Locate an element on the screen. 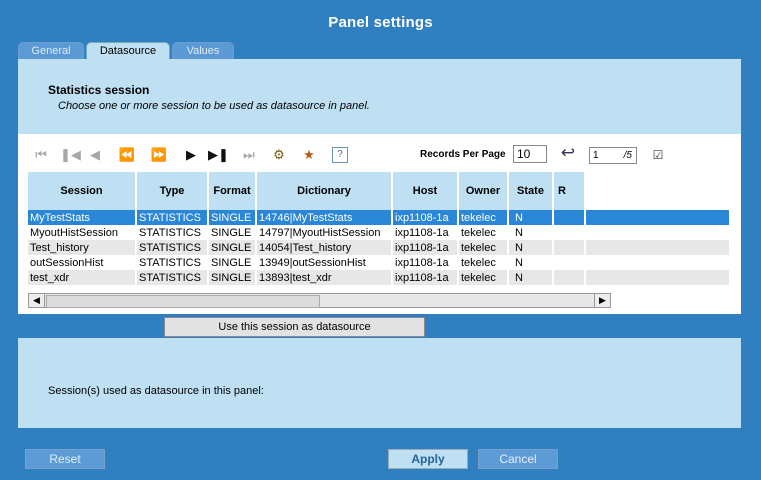 This screenshot has height=480, width=761. next-page-icon: ▶ is located at coordinates (191, 155).